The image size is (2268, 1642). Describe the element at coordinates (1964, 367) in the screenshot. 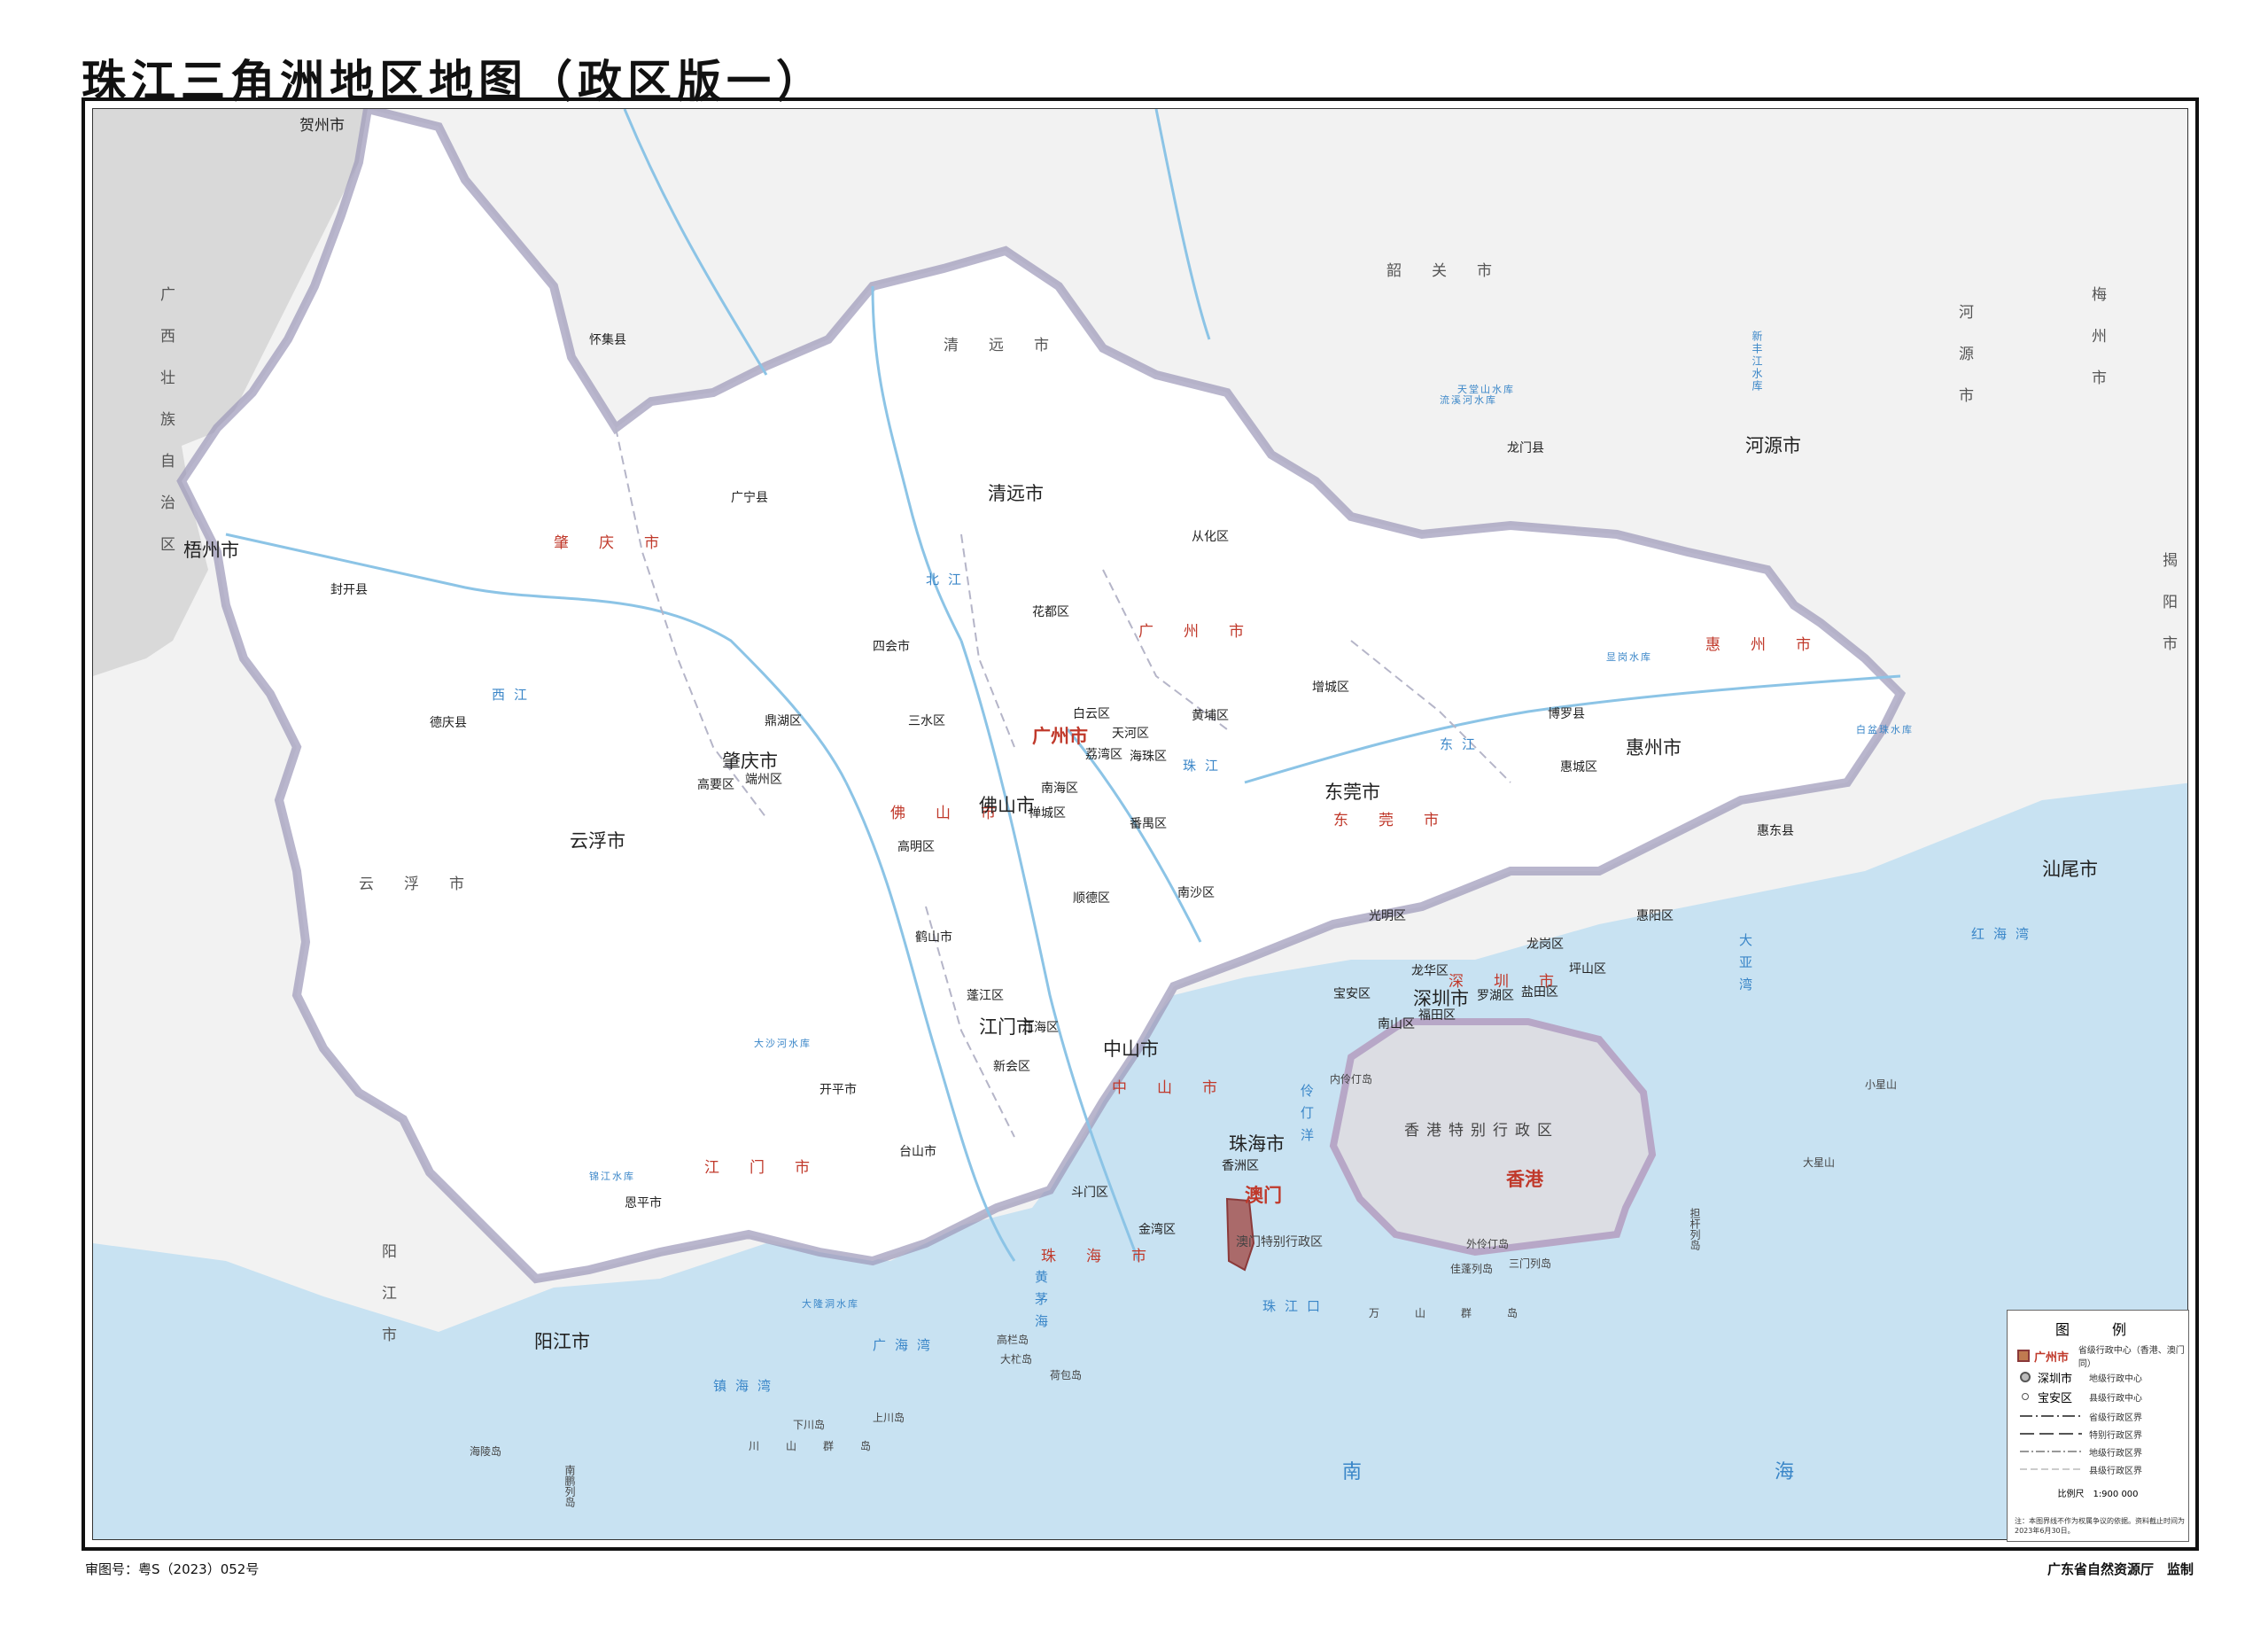

I see `outer-heyuan: 河源市` at that location.